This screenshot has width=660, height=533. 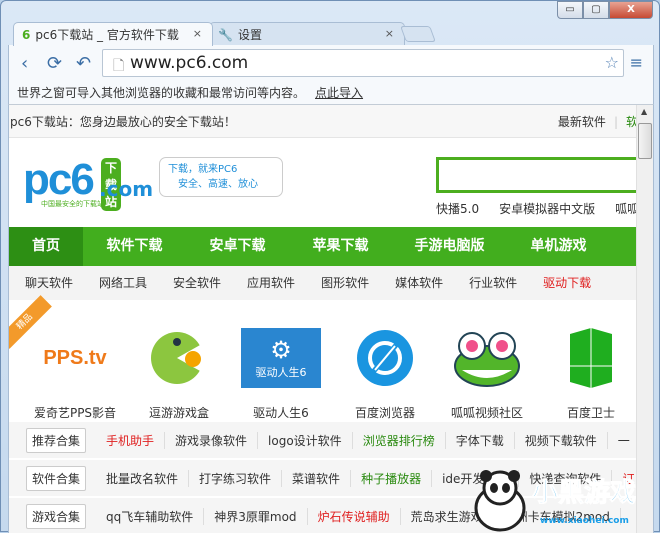 What do you see at coordinates (150, 516) in the screenshot?
I see `collection-link: qq飞车辅助软件` at bounding box center [150, 516].